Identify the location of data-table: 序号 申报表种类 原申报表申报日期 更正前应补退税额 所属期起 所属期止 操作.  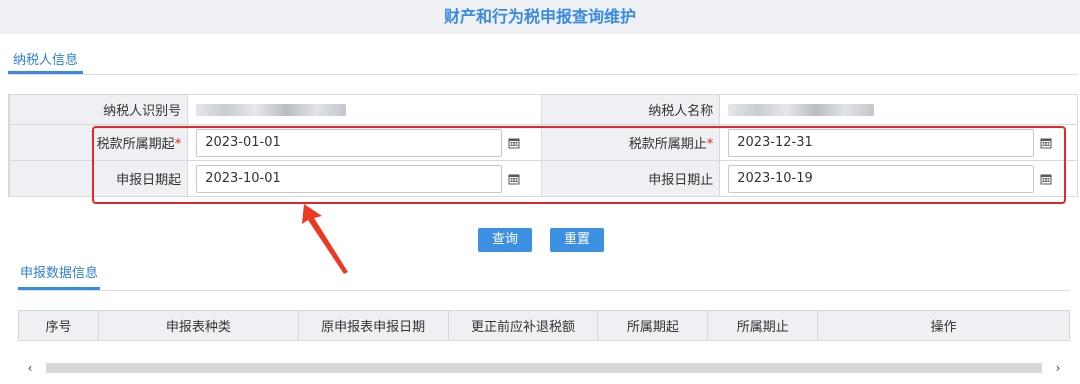
(544, 325).